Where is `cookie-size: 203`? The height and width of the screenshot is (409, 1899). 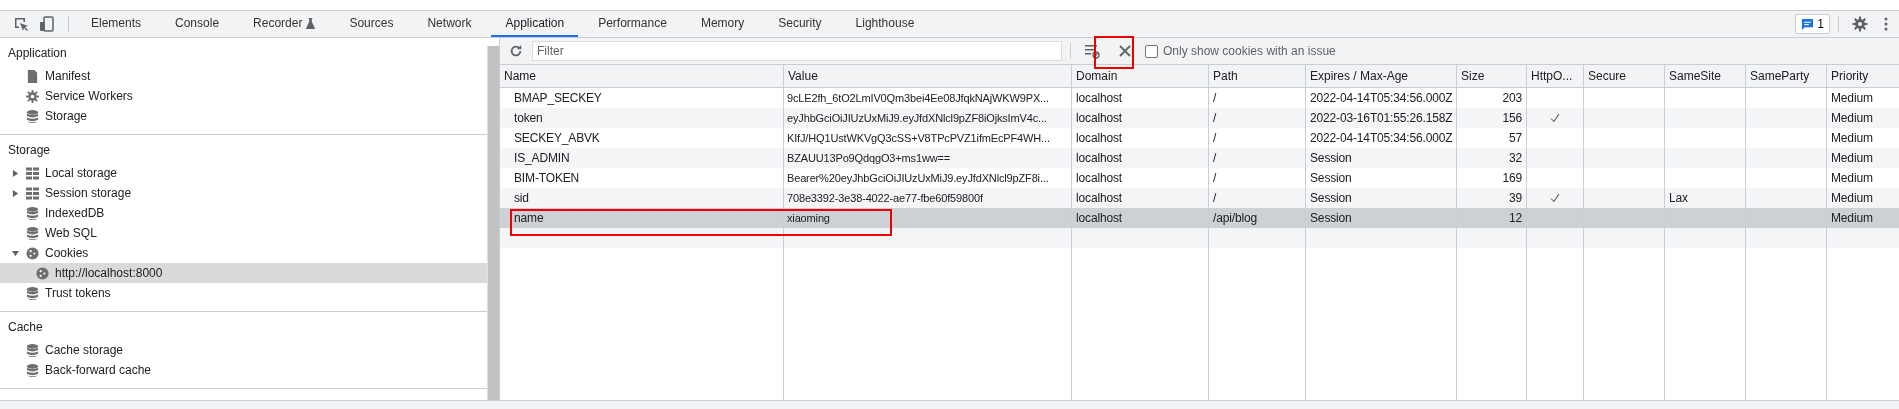 cookie-size: 203 is located at coordinates (1512, 98).